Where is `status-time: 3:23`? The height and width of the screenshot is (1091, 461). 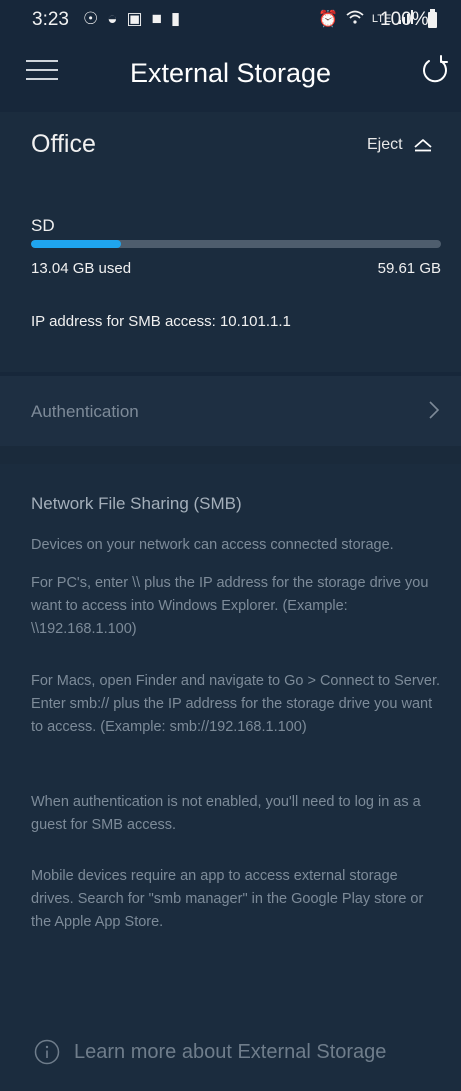 status-time: 3:23 is located at coordinates (50, 19).